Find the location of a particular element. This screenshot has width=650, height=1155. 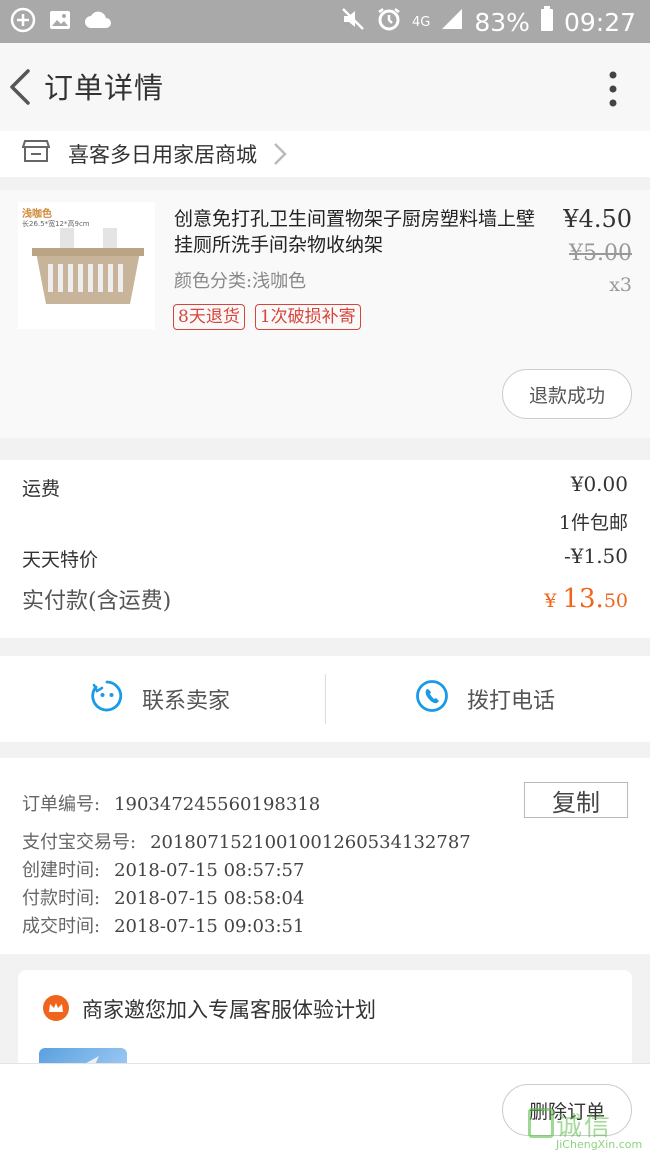

alipay-label: 支付宝交易号: is located at coordinates (79, 842).